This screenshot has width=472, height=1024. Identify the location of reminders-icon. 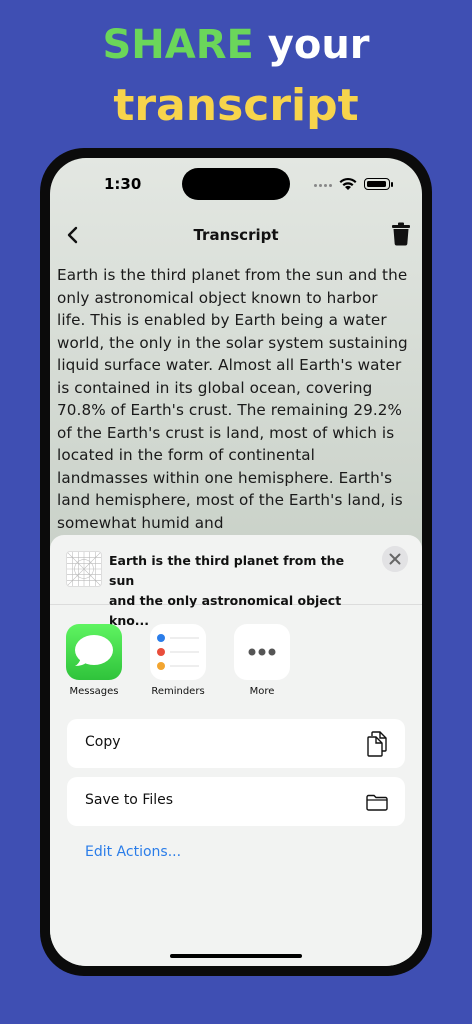
(178, 652).